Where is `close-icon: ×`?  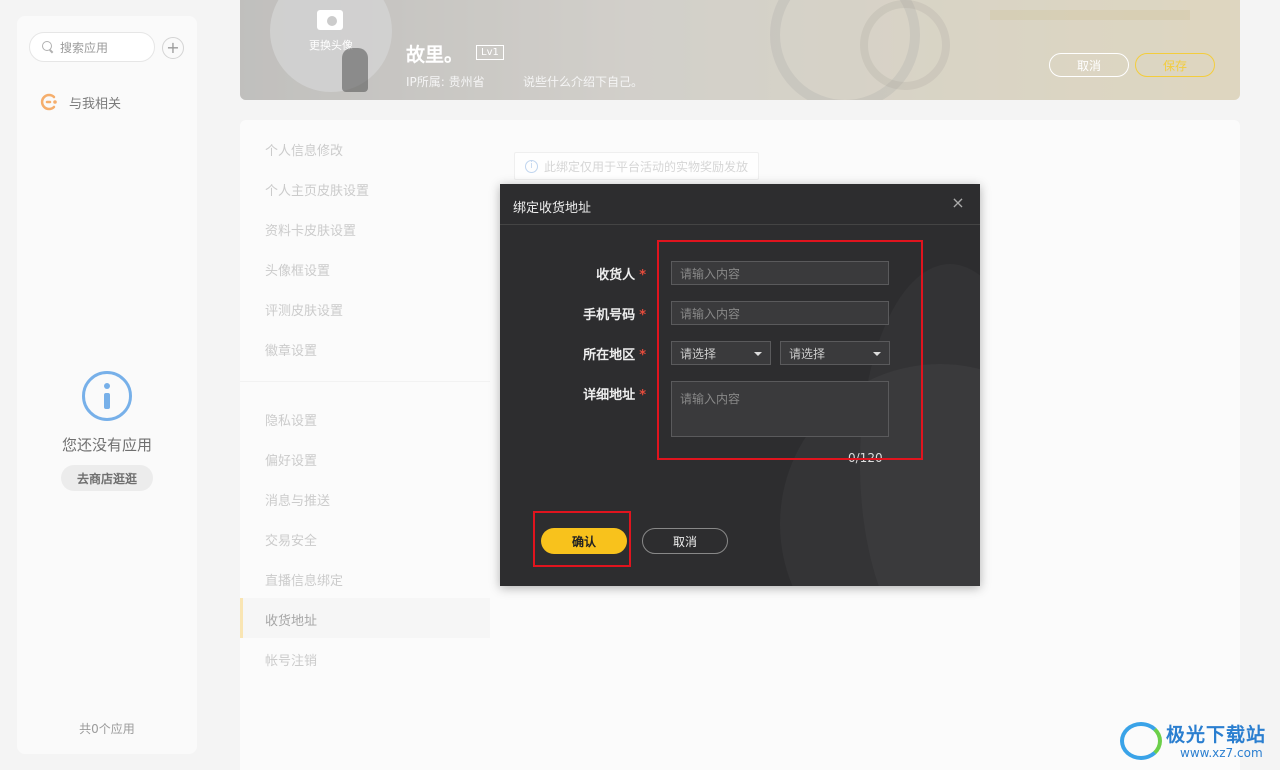 close-icon: × is located at coordinates (958, 203).